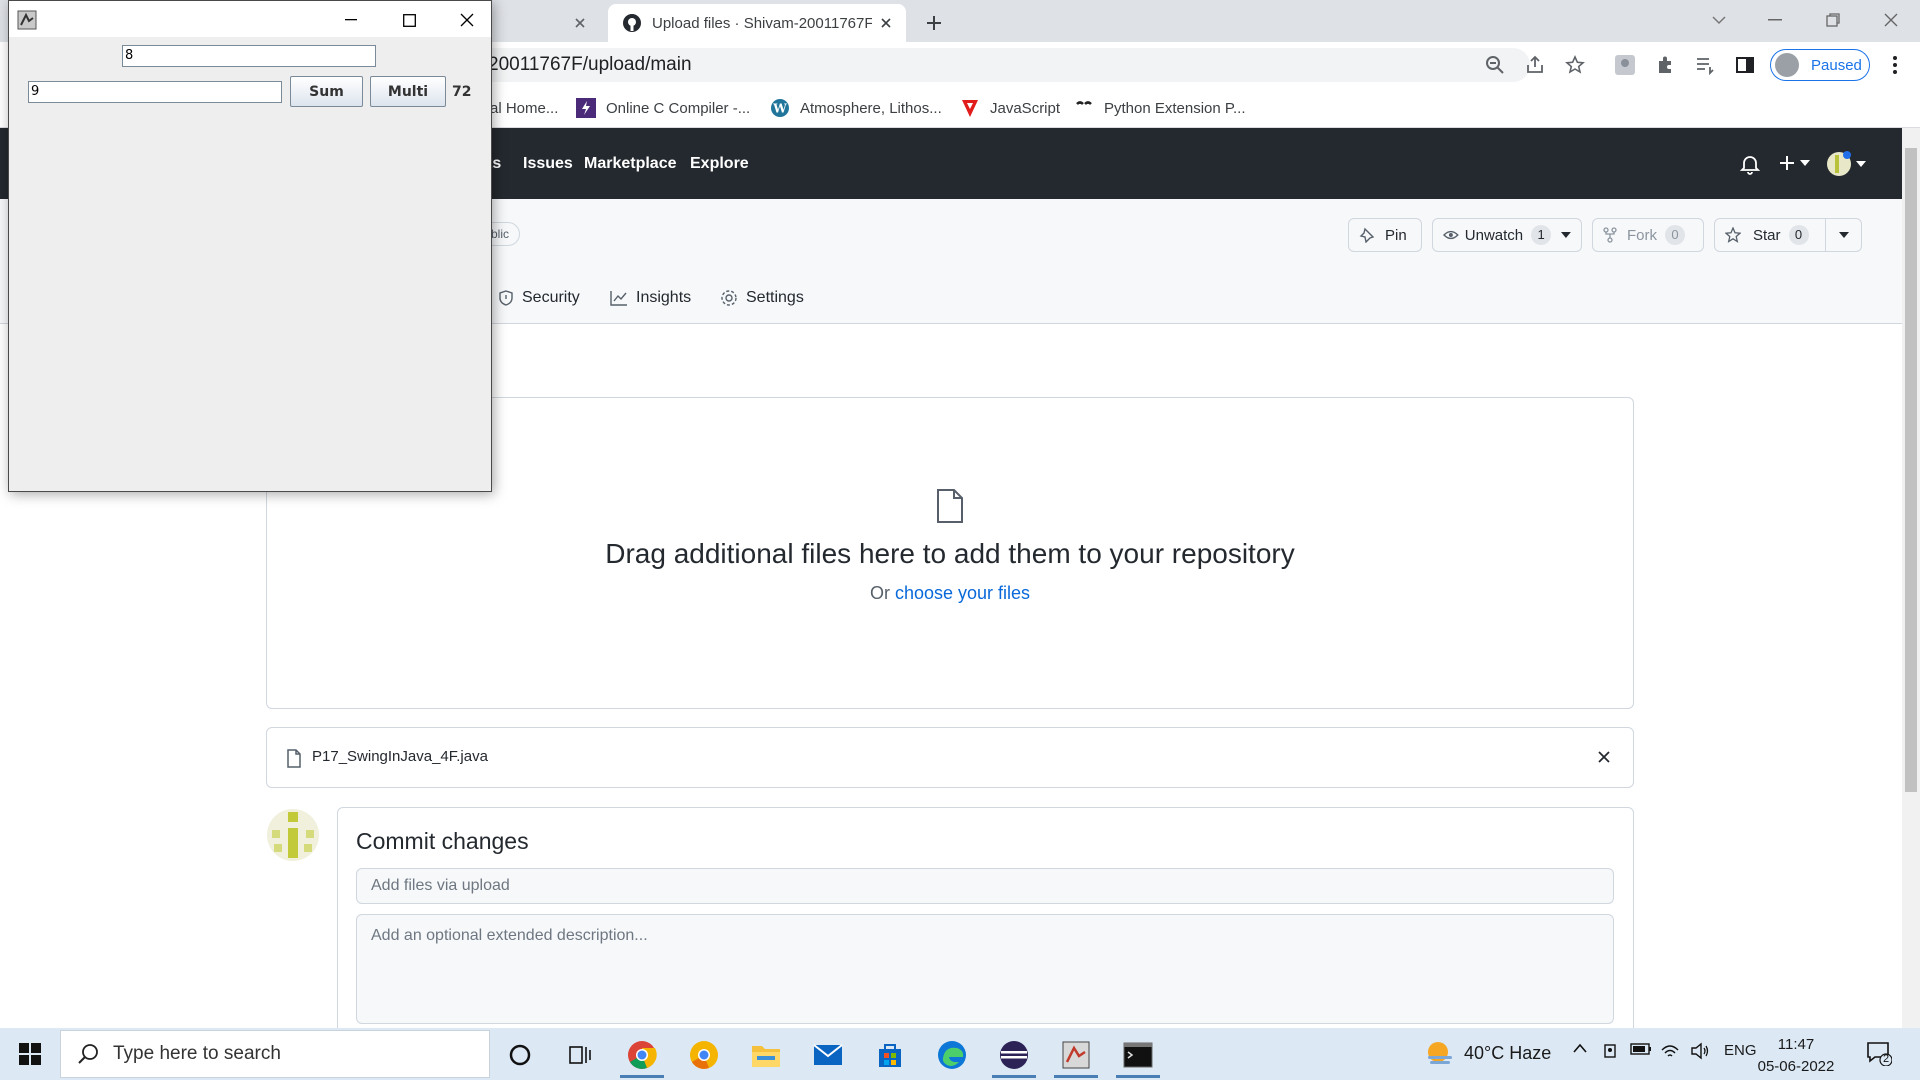  Describe the element at coordinates (1820, 65) in the screenshot. I see `profile-button: Paused` at that location.